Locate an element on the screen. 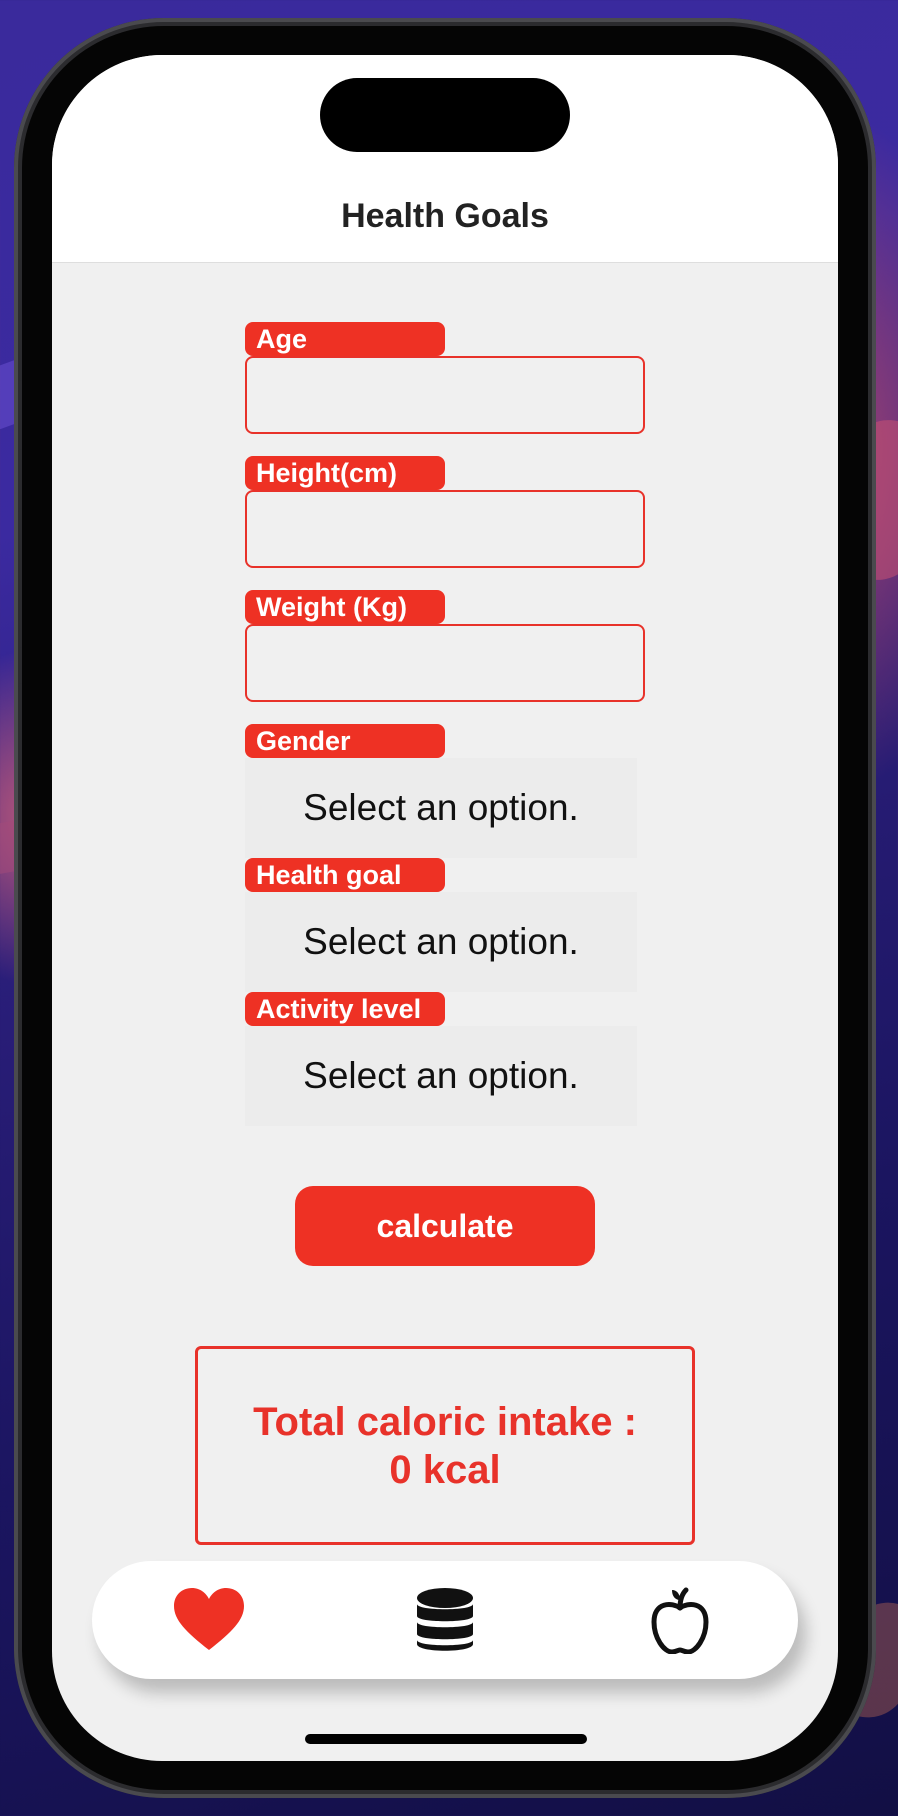  gender-select: Select an option. is located at coordinates (441, 808).